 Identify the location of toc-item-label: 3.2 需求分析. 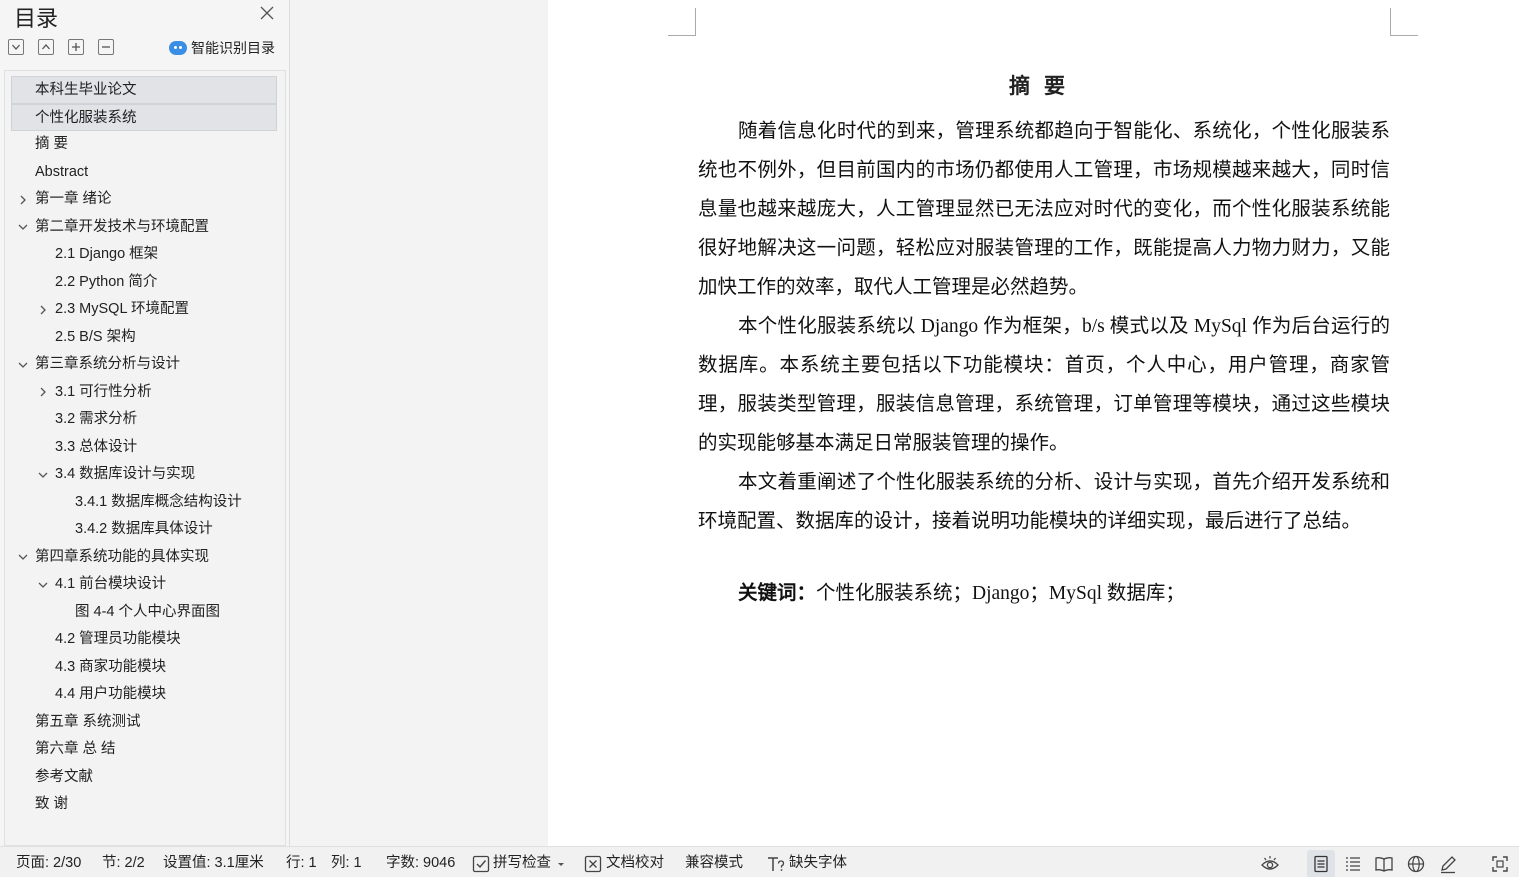
(96, 419).